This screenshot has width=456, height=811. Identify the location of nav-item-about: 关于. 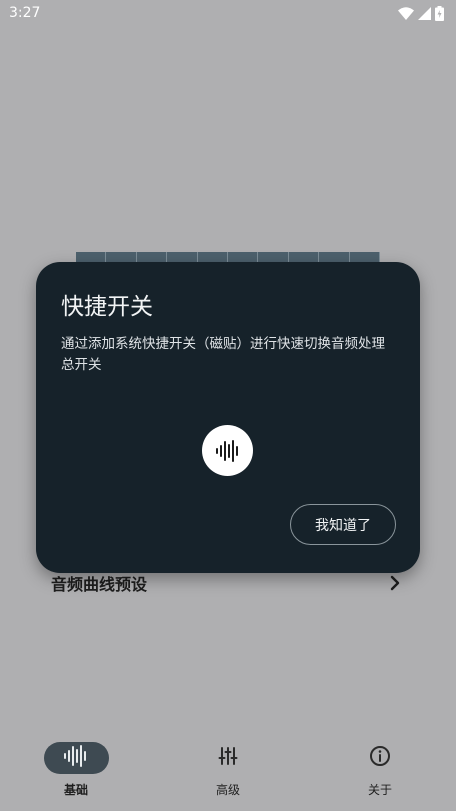
(380, 767).